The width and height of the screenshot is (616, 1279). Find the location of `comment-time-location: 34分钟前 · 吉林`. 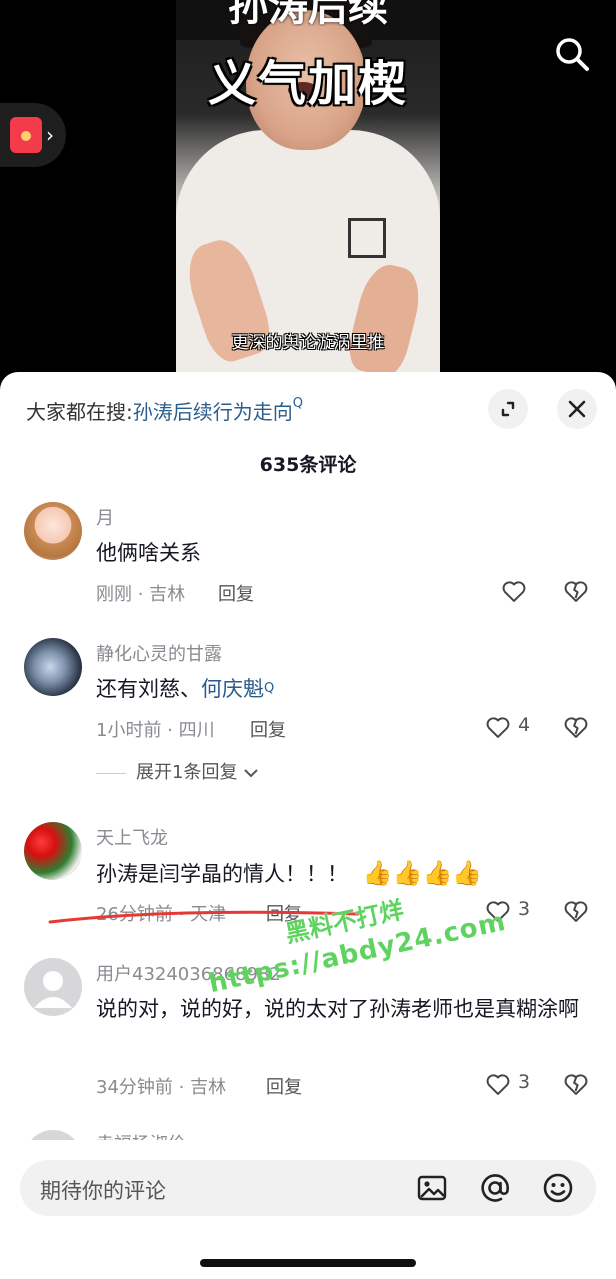

comment-time-location: 34分钟前 · 吉林 is located at coordinates (161, 1087).